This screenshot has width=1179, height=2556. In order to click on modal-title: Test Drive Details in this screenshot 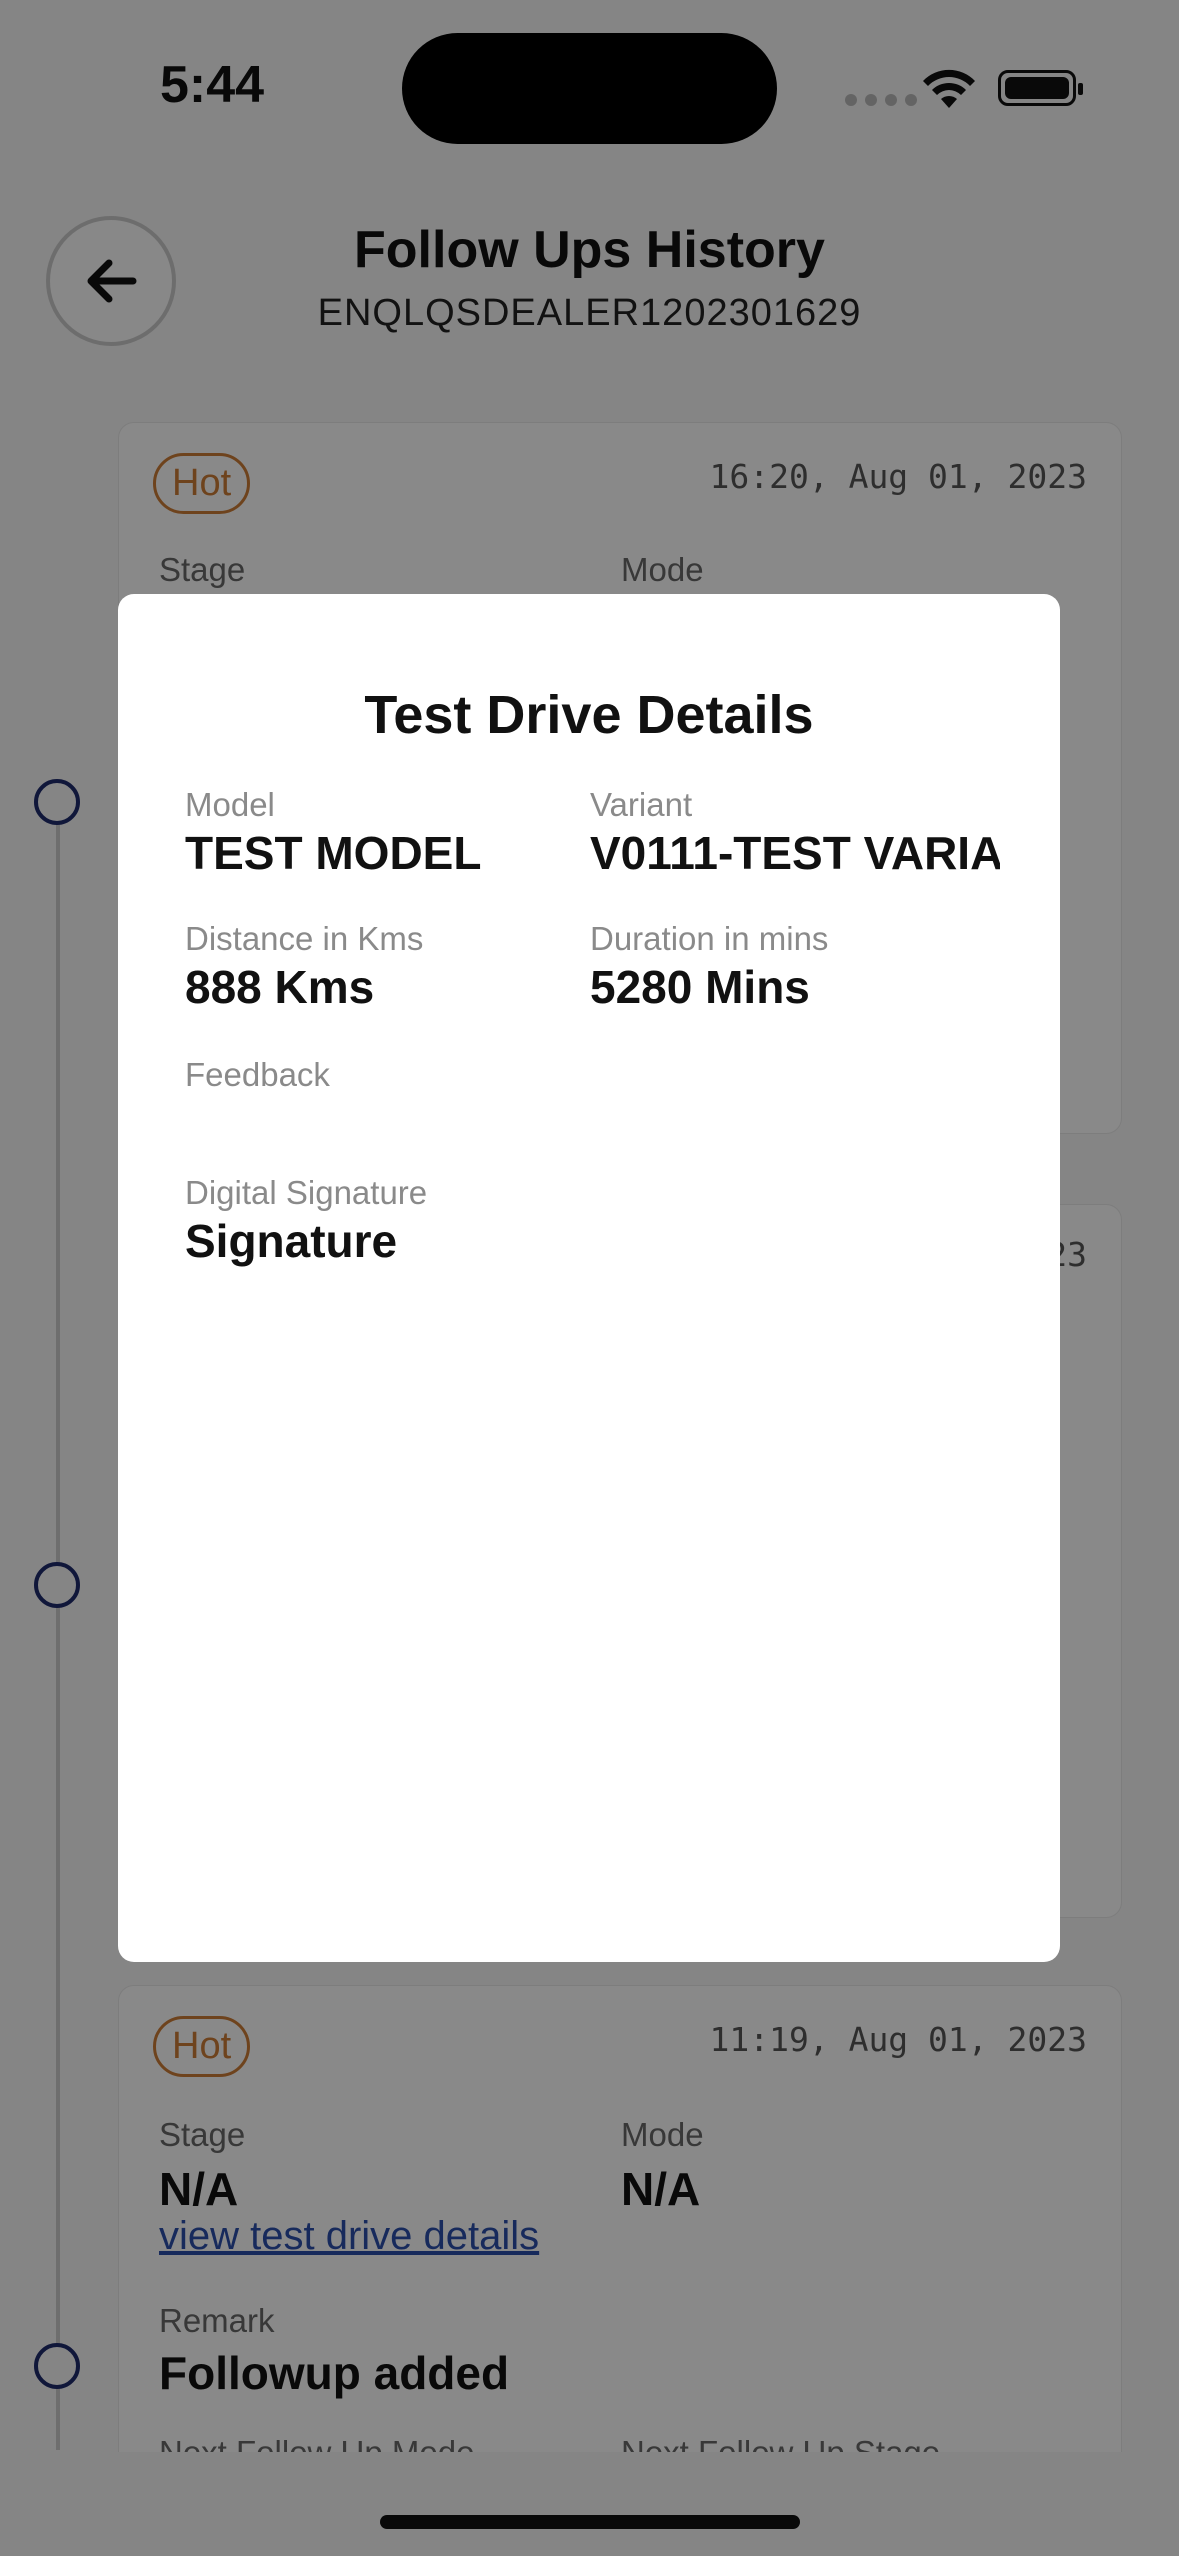, I will do `click(589, 715)`.